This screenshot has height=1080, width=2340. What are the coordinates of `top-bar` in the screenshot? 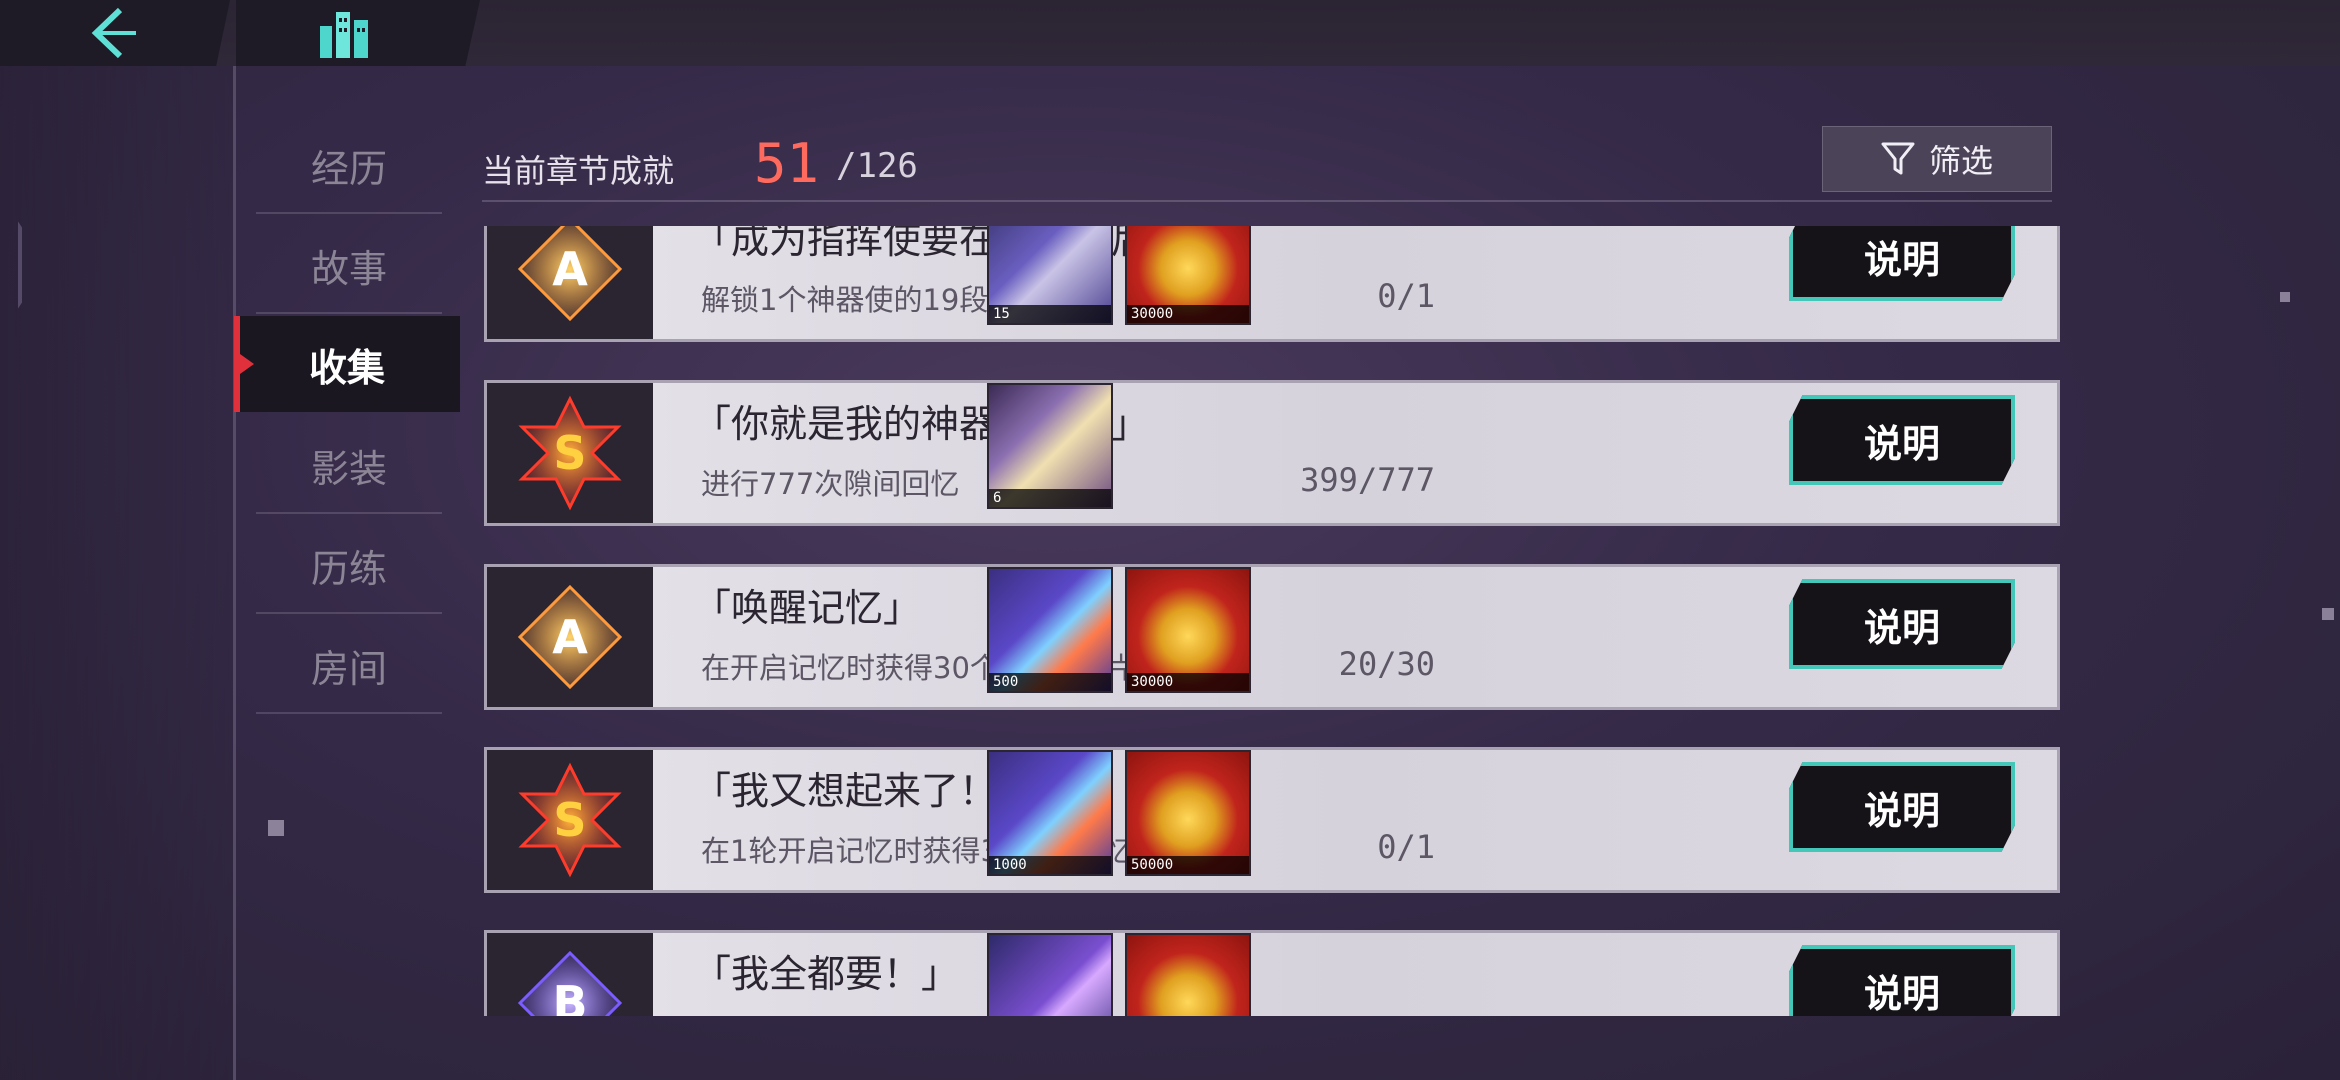 It's located at (1170, 33).